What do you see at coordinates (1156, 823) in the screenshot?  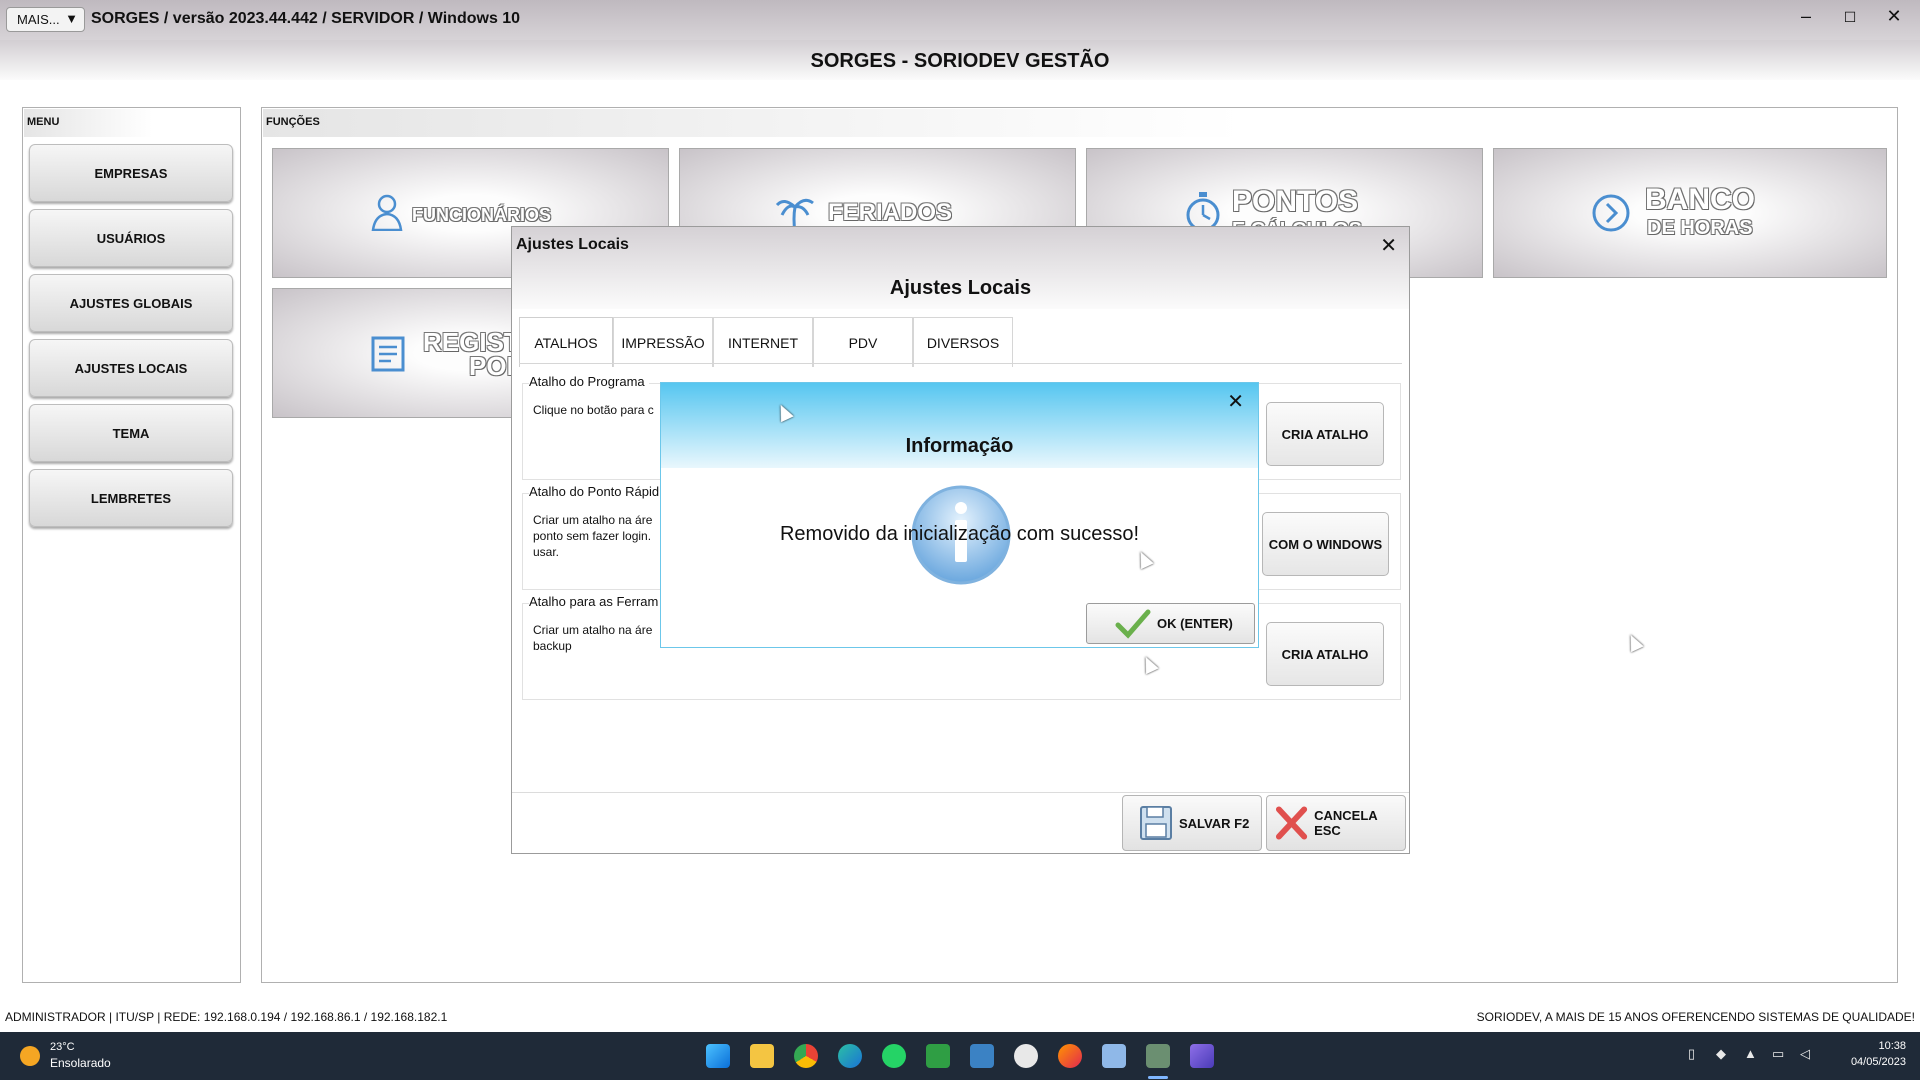 I see `floppy-disk-icon` at bounding box center [1156, 823].